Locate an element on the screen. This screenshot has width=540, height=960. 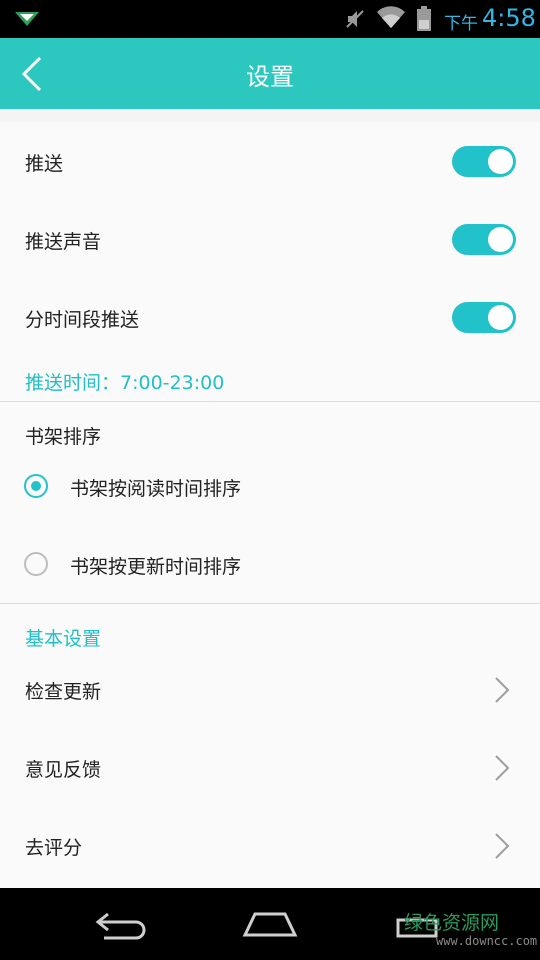
status-bar: 下午 4:58 is located at coordinates (270, 19).